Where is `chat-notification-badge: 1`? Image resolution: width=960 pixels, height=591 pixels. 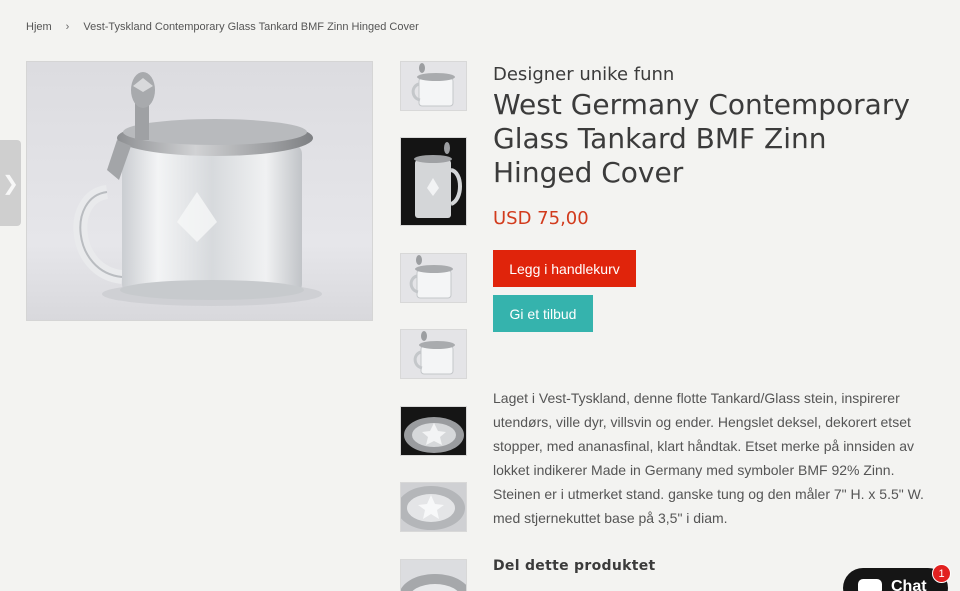 chat-notification-badge: 1 is located at coordinates (941, 573).